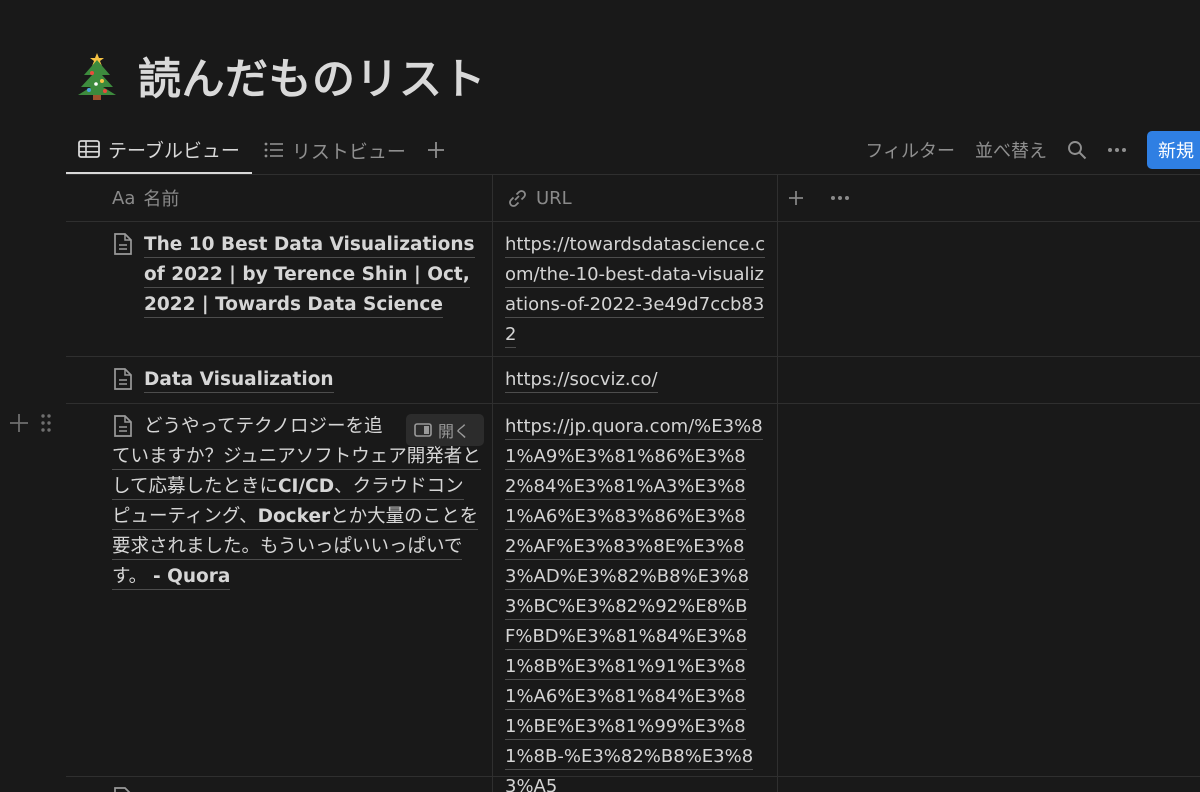 Image resolution: width=1200 pixels, height=792 pixels. I want to click on tab-table-view-label: テーブルビュー, so click(174, 150).